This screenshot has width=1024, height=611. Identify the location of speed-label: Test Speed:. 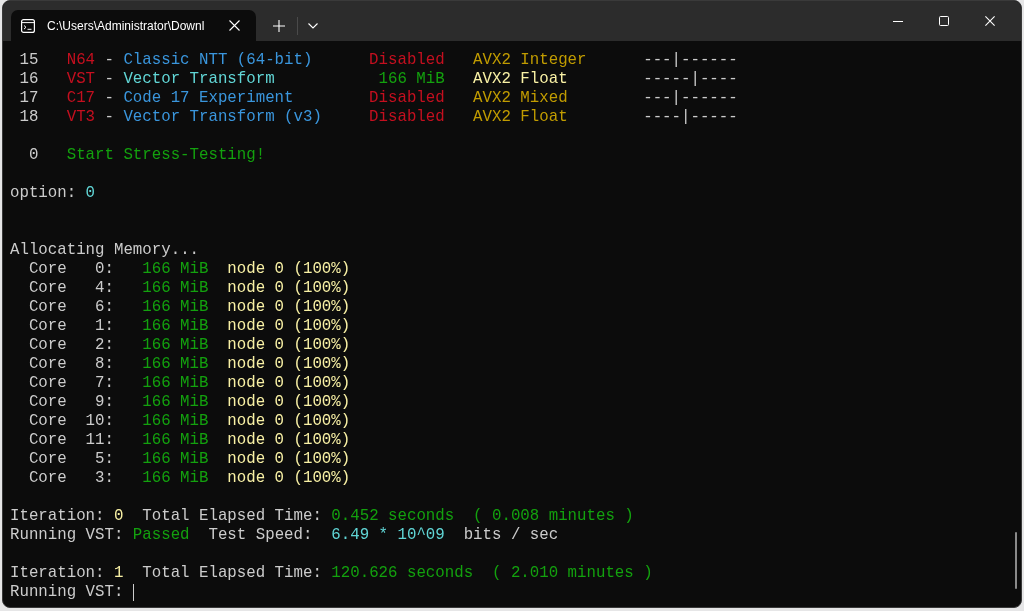
(260, 535).